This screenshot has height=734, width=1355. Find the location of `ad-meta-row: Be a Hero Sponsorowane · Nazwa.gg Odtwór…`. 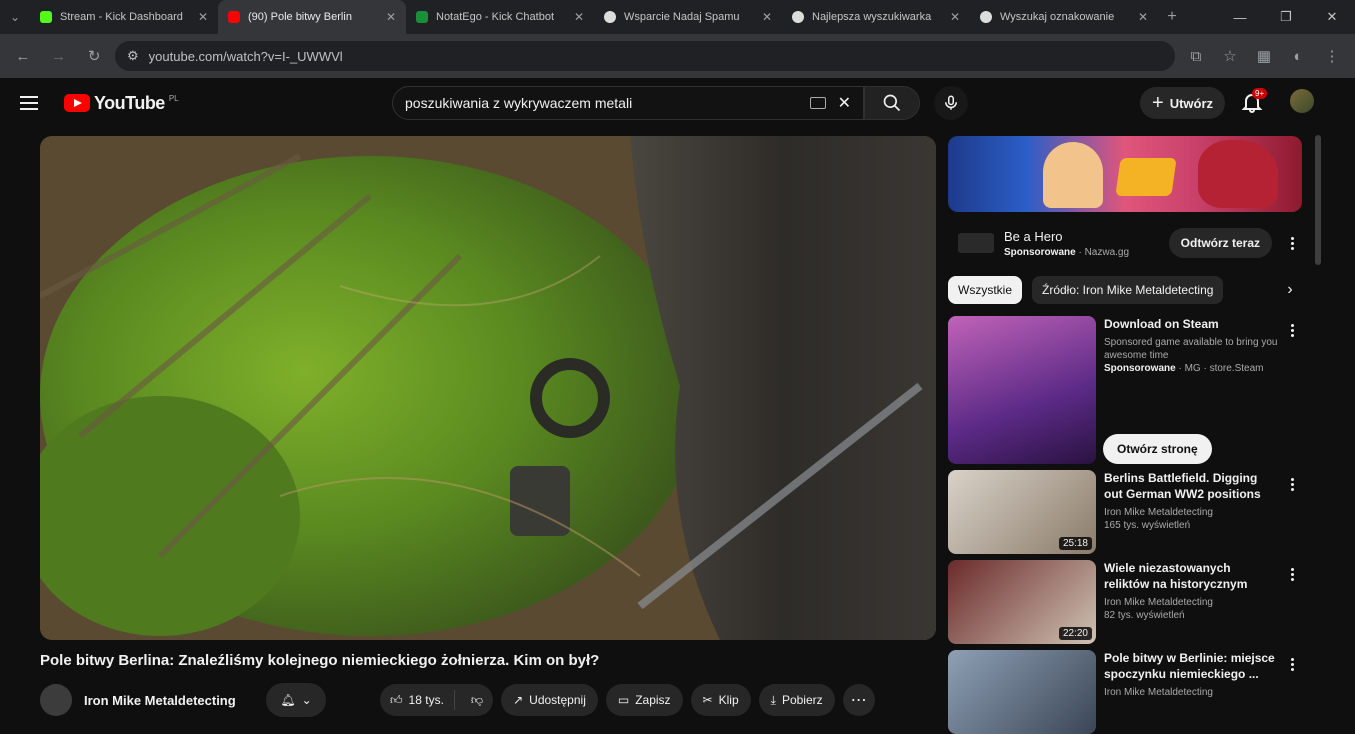

ad-meta-row: Be a Hero Sponsorowane · Nazwa.gg Odtwór… is located at coordinates (1125, 243).